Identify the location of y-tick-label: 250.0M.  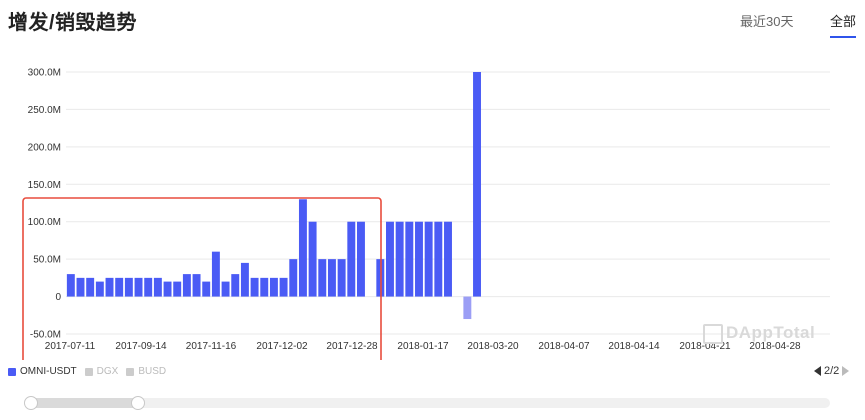
(44, 110).